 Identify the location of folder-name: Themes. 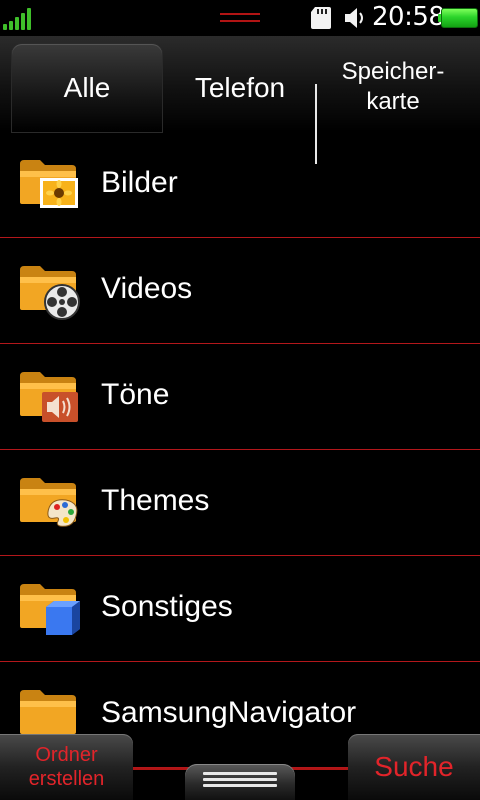
(155, 500).